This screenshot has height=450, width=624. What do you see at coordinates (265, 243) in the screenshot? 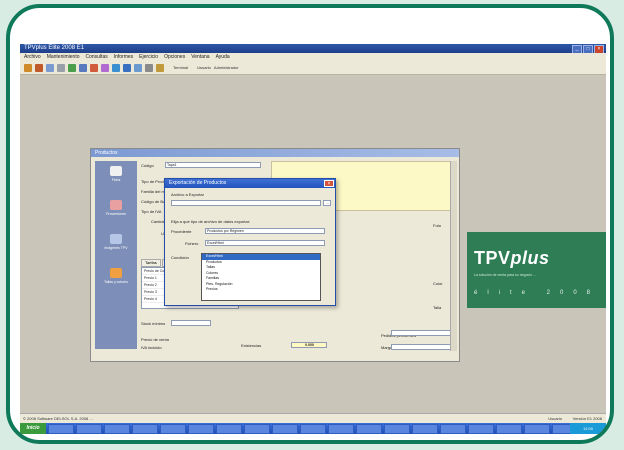
I see `fichero-select: Excel/Html` at bounding box center [265, 243].